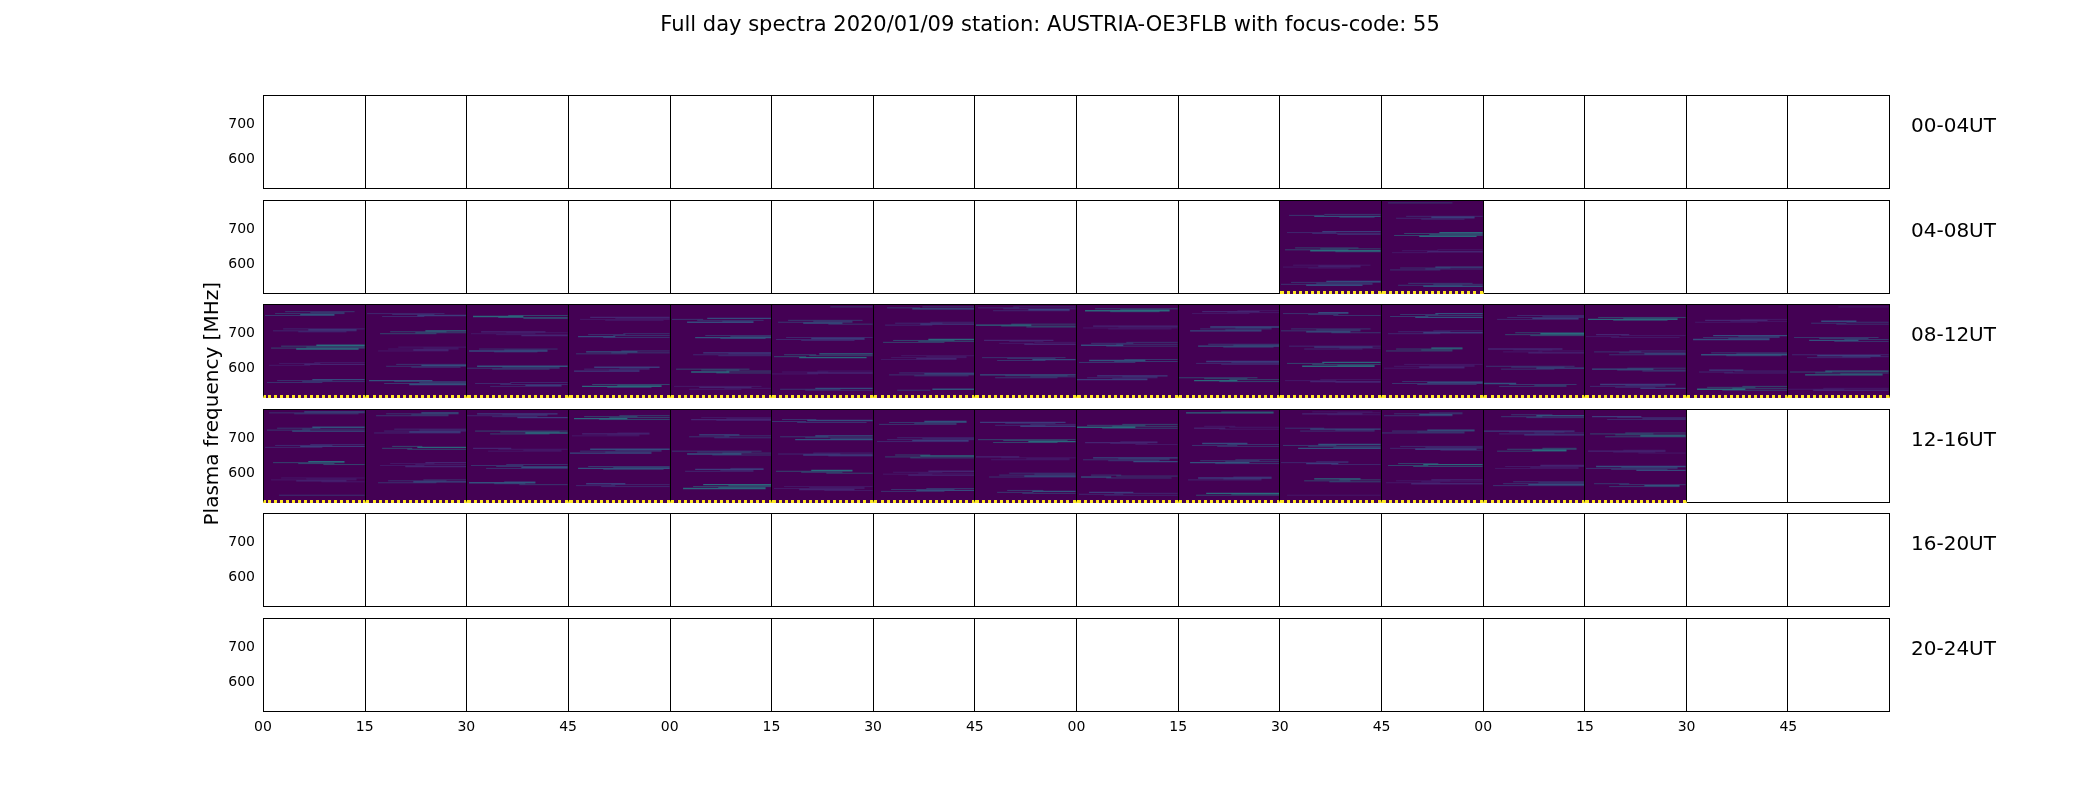  What do you see at coordinates (1953, 647) in the screenshot?
I see `row-time-label: 20-24UT` at bounding box center [1953, 647].